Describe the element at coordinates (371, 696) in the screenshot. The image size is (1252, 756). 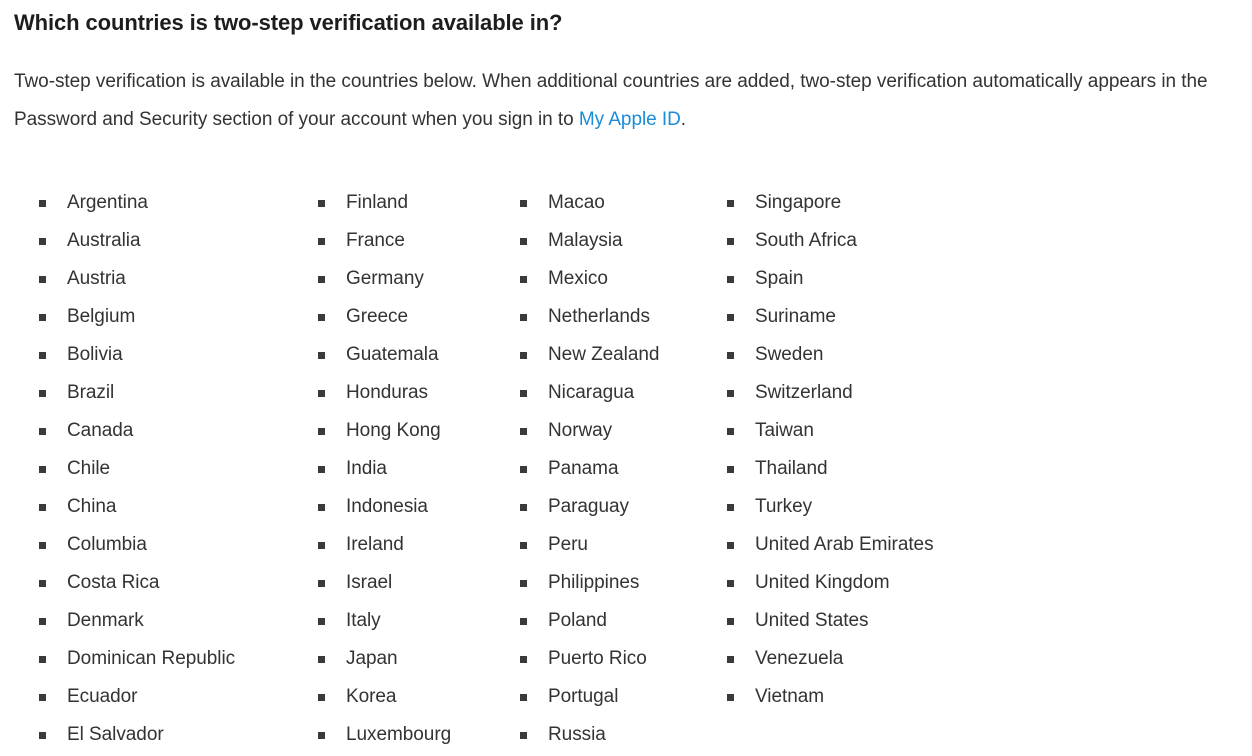
I see `country-name: Korea` at that location.